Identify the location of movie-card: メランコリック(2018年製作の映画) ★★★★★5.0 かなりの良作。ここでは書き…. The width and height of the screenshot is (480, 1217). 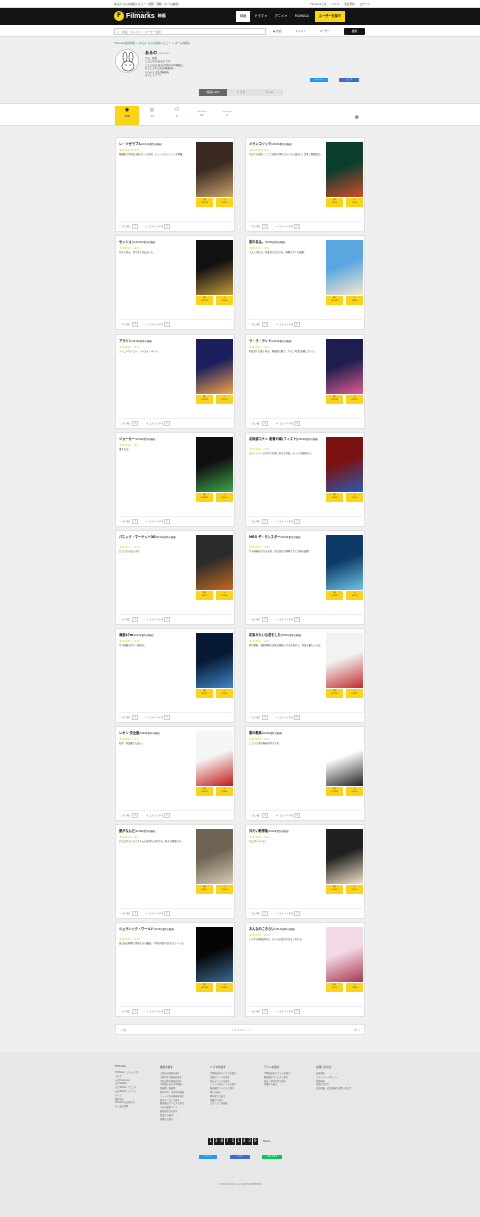
(305, 184).